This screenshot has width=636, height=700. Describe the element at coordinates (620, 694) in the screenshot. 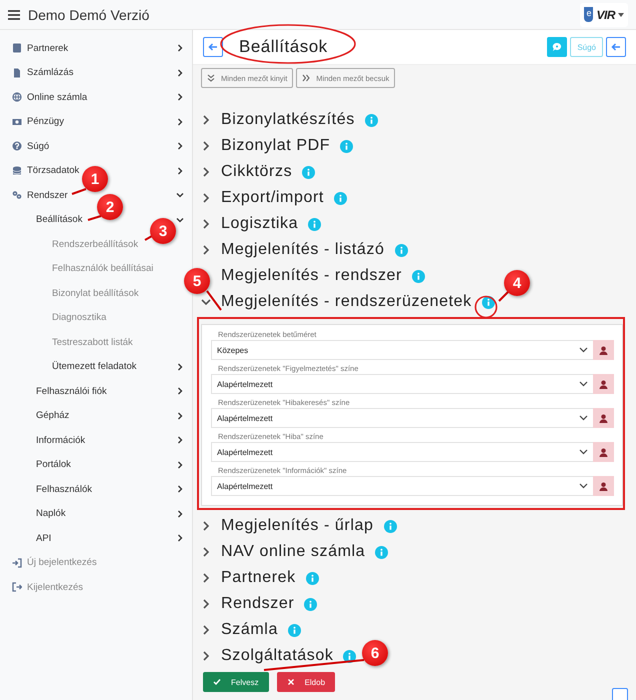

I see `scroll-top-button` at that location.